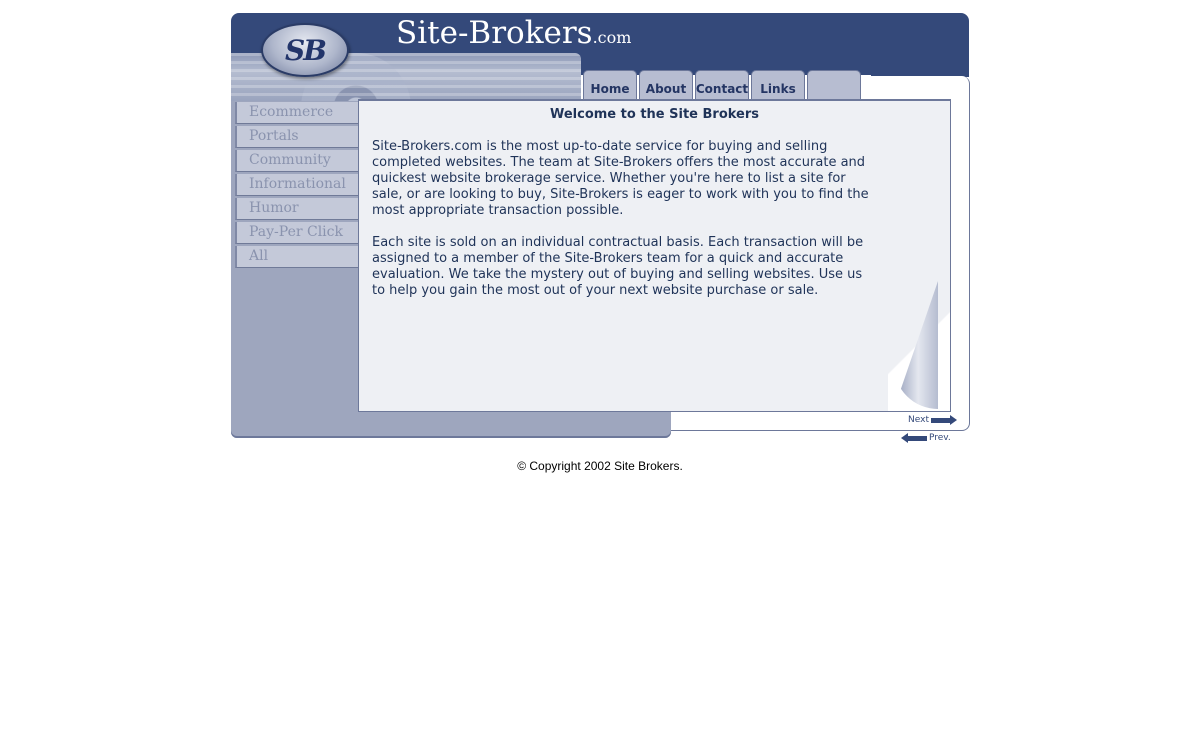 This screenshot has width=1200, height=740. I want to click on logo-text: SB, so click(306, 50).